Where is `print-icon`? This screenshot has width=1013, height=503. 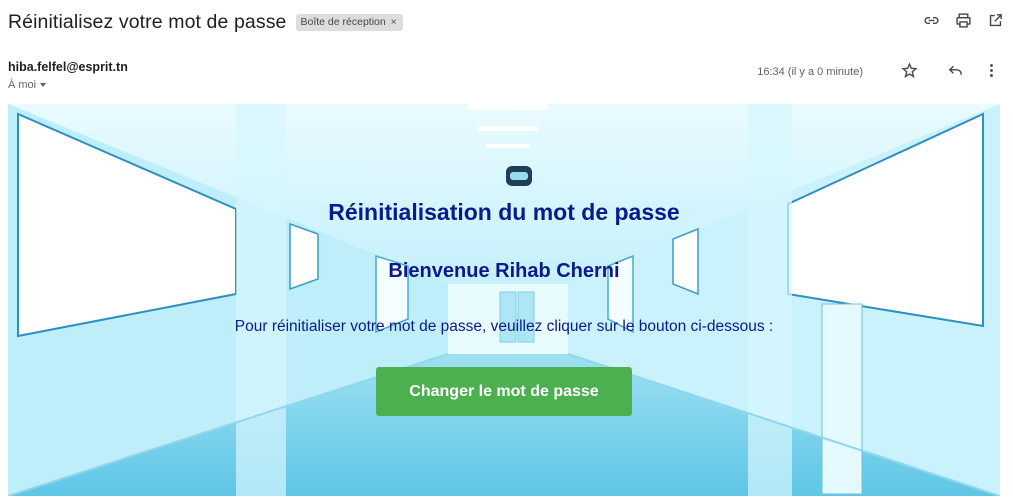
print-icon is located at coordinates (963, 20).